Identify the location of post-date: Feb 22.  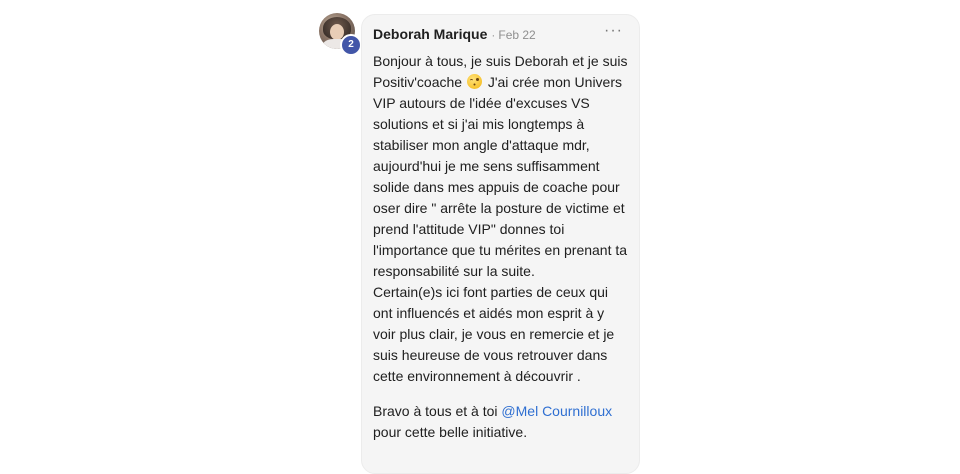
(516, 35).